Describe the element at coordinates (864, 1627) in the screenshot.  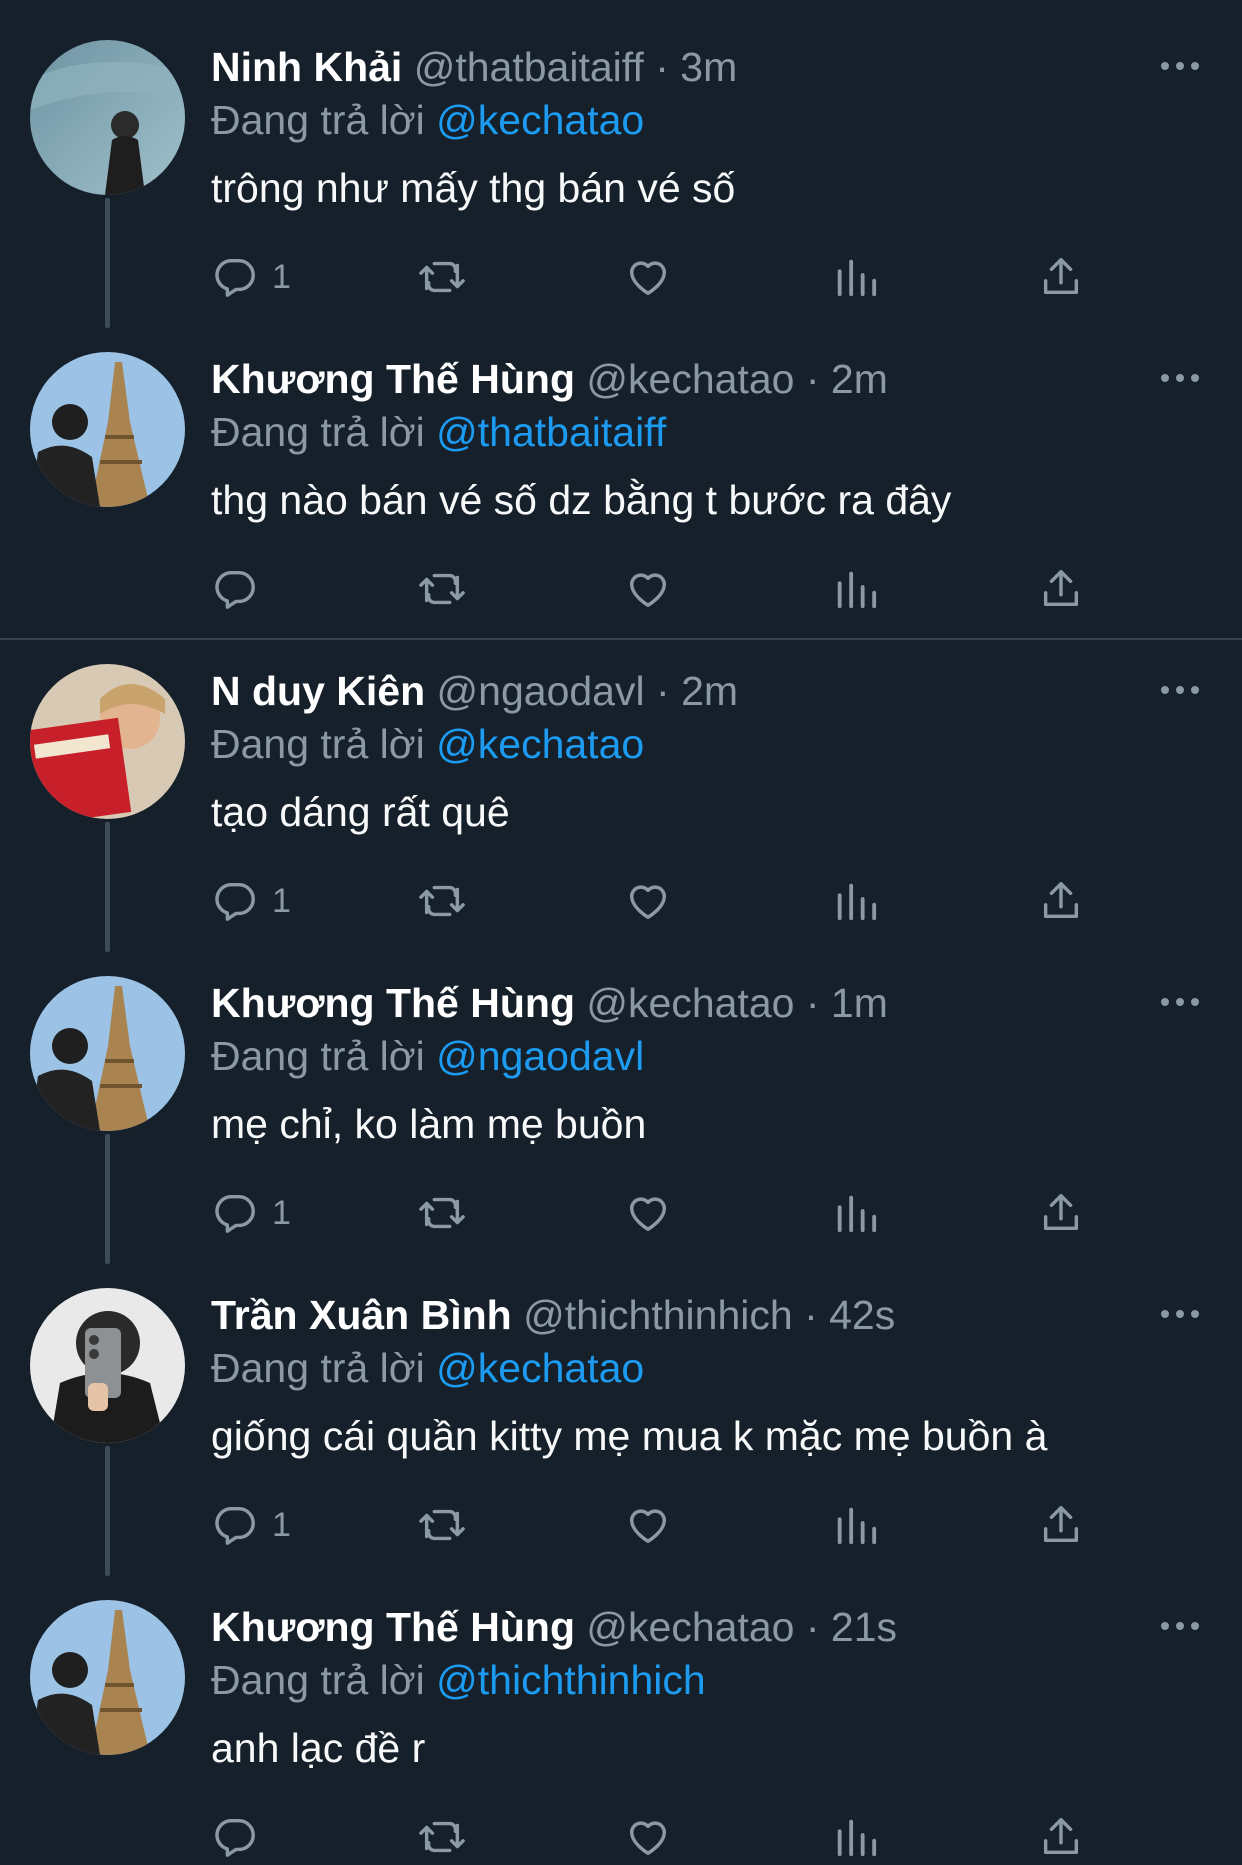
I see `timestamp: 21s` at that location.